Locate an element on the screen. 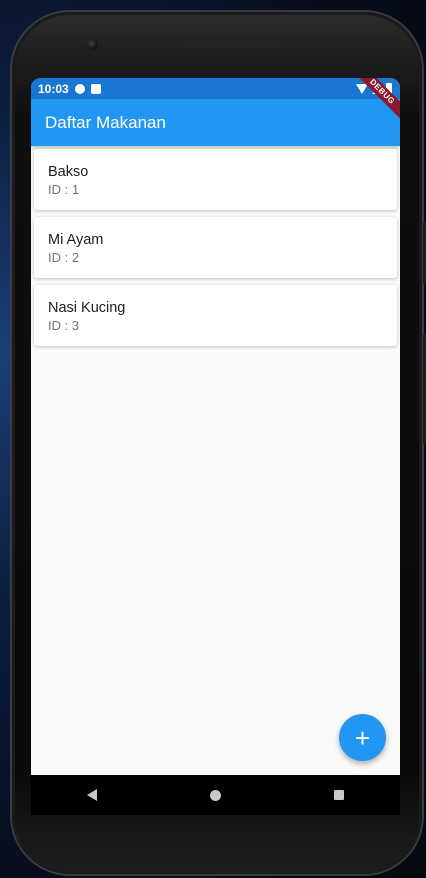 The width and height of the screenshot is (426, 878). home-icon is located at coordinates (215, 795).